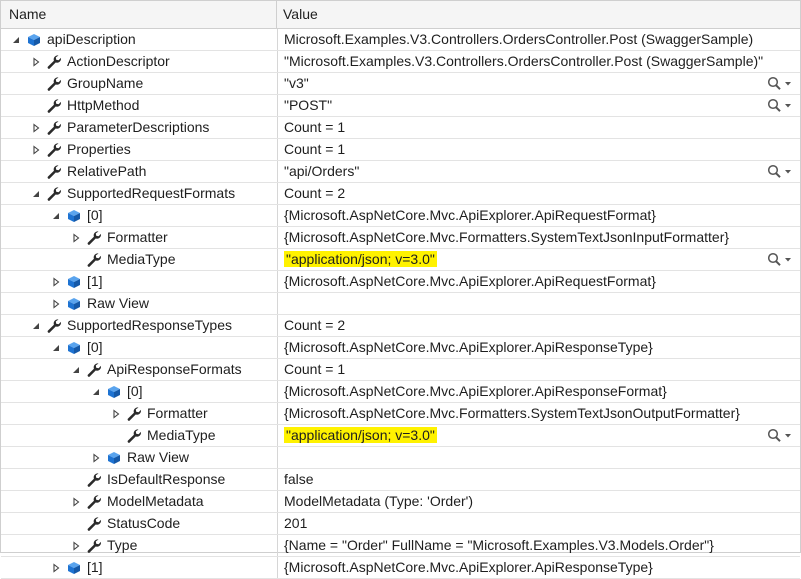  Describe the element at coordinates (139, 83) in the screenshot. I see `name-cell: GroupName` at that location.